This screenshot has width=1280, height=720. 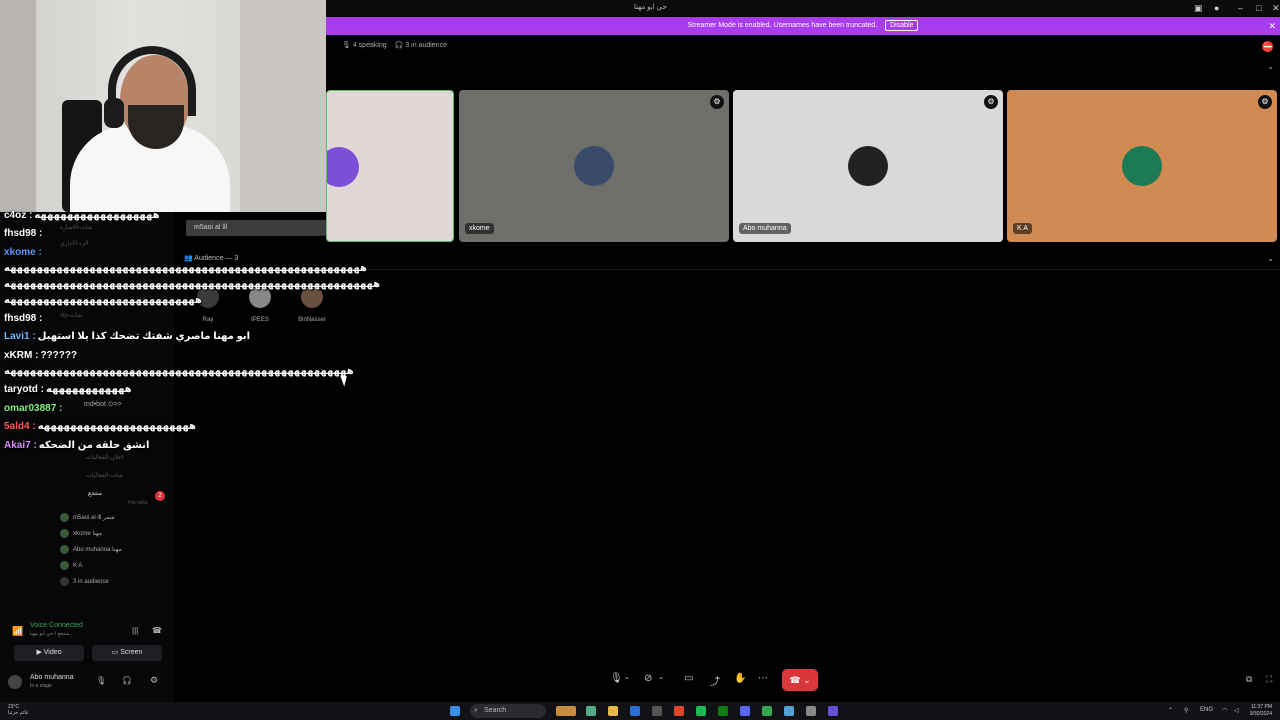 I want to click on audience-label: 👥 Audience — 3, so click(x=211, y=258).